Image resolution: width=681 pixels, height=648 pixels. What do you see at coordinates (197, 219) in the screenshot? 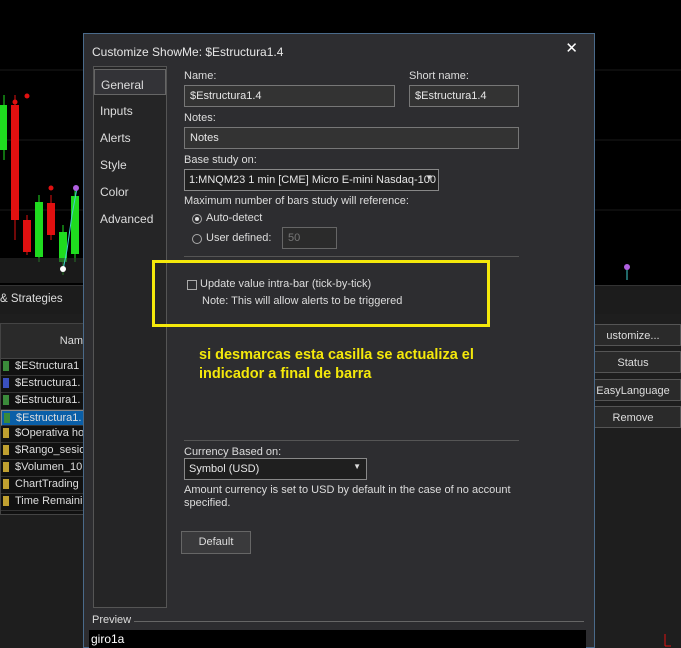
I see `auto-detect-radio` at bounding box center [197, 219].